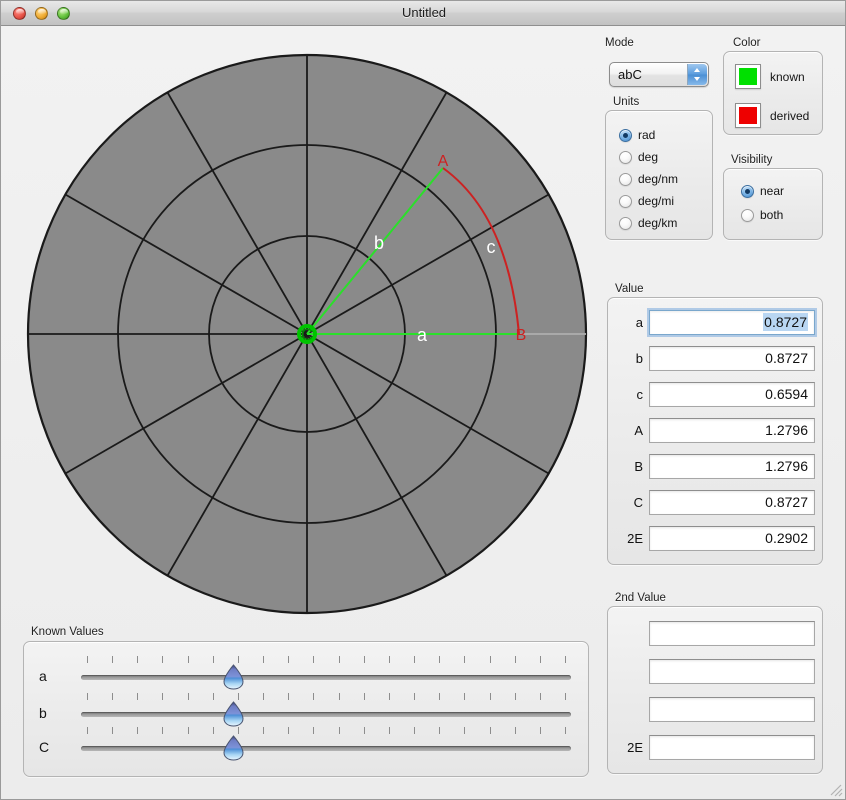 This screenshot has width=846, height=800. Describe the element at coordinates (41, 13) in the screenshot. I see `minimize-button` at that location.